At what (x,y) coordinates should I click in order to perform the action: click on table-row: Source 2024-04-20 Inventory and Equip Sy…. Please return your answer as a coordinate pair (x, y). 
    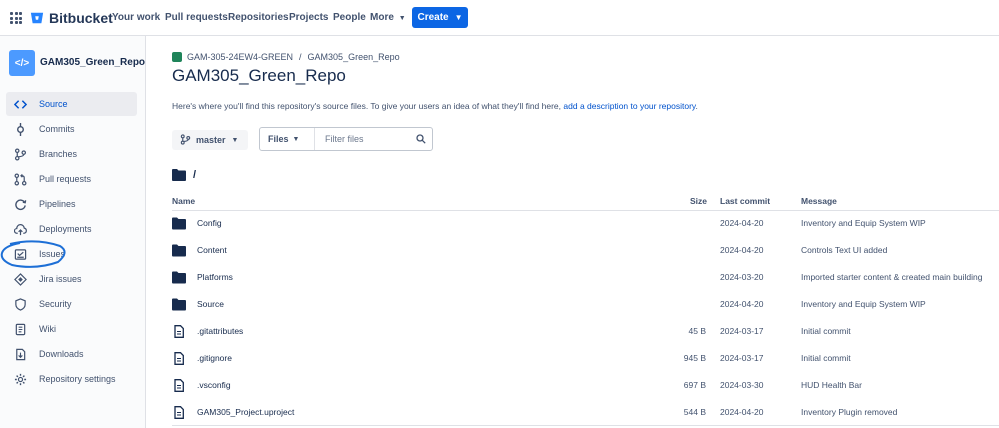
    Looking at the image, I should click on (585, 304).